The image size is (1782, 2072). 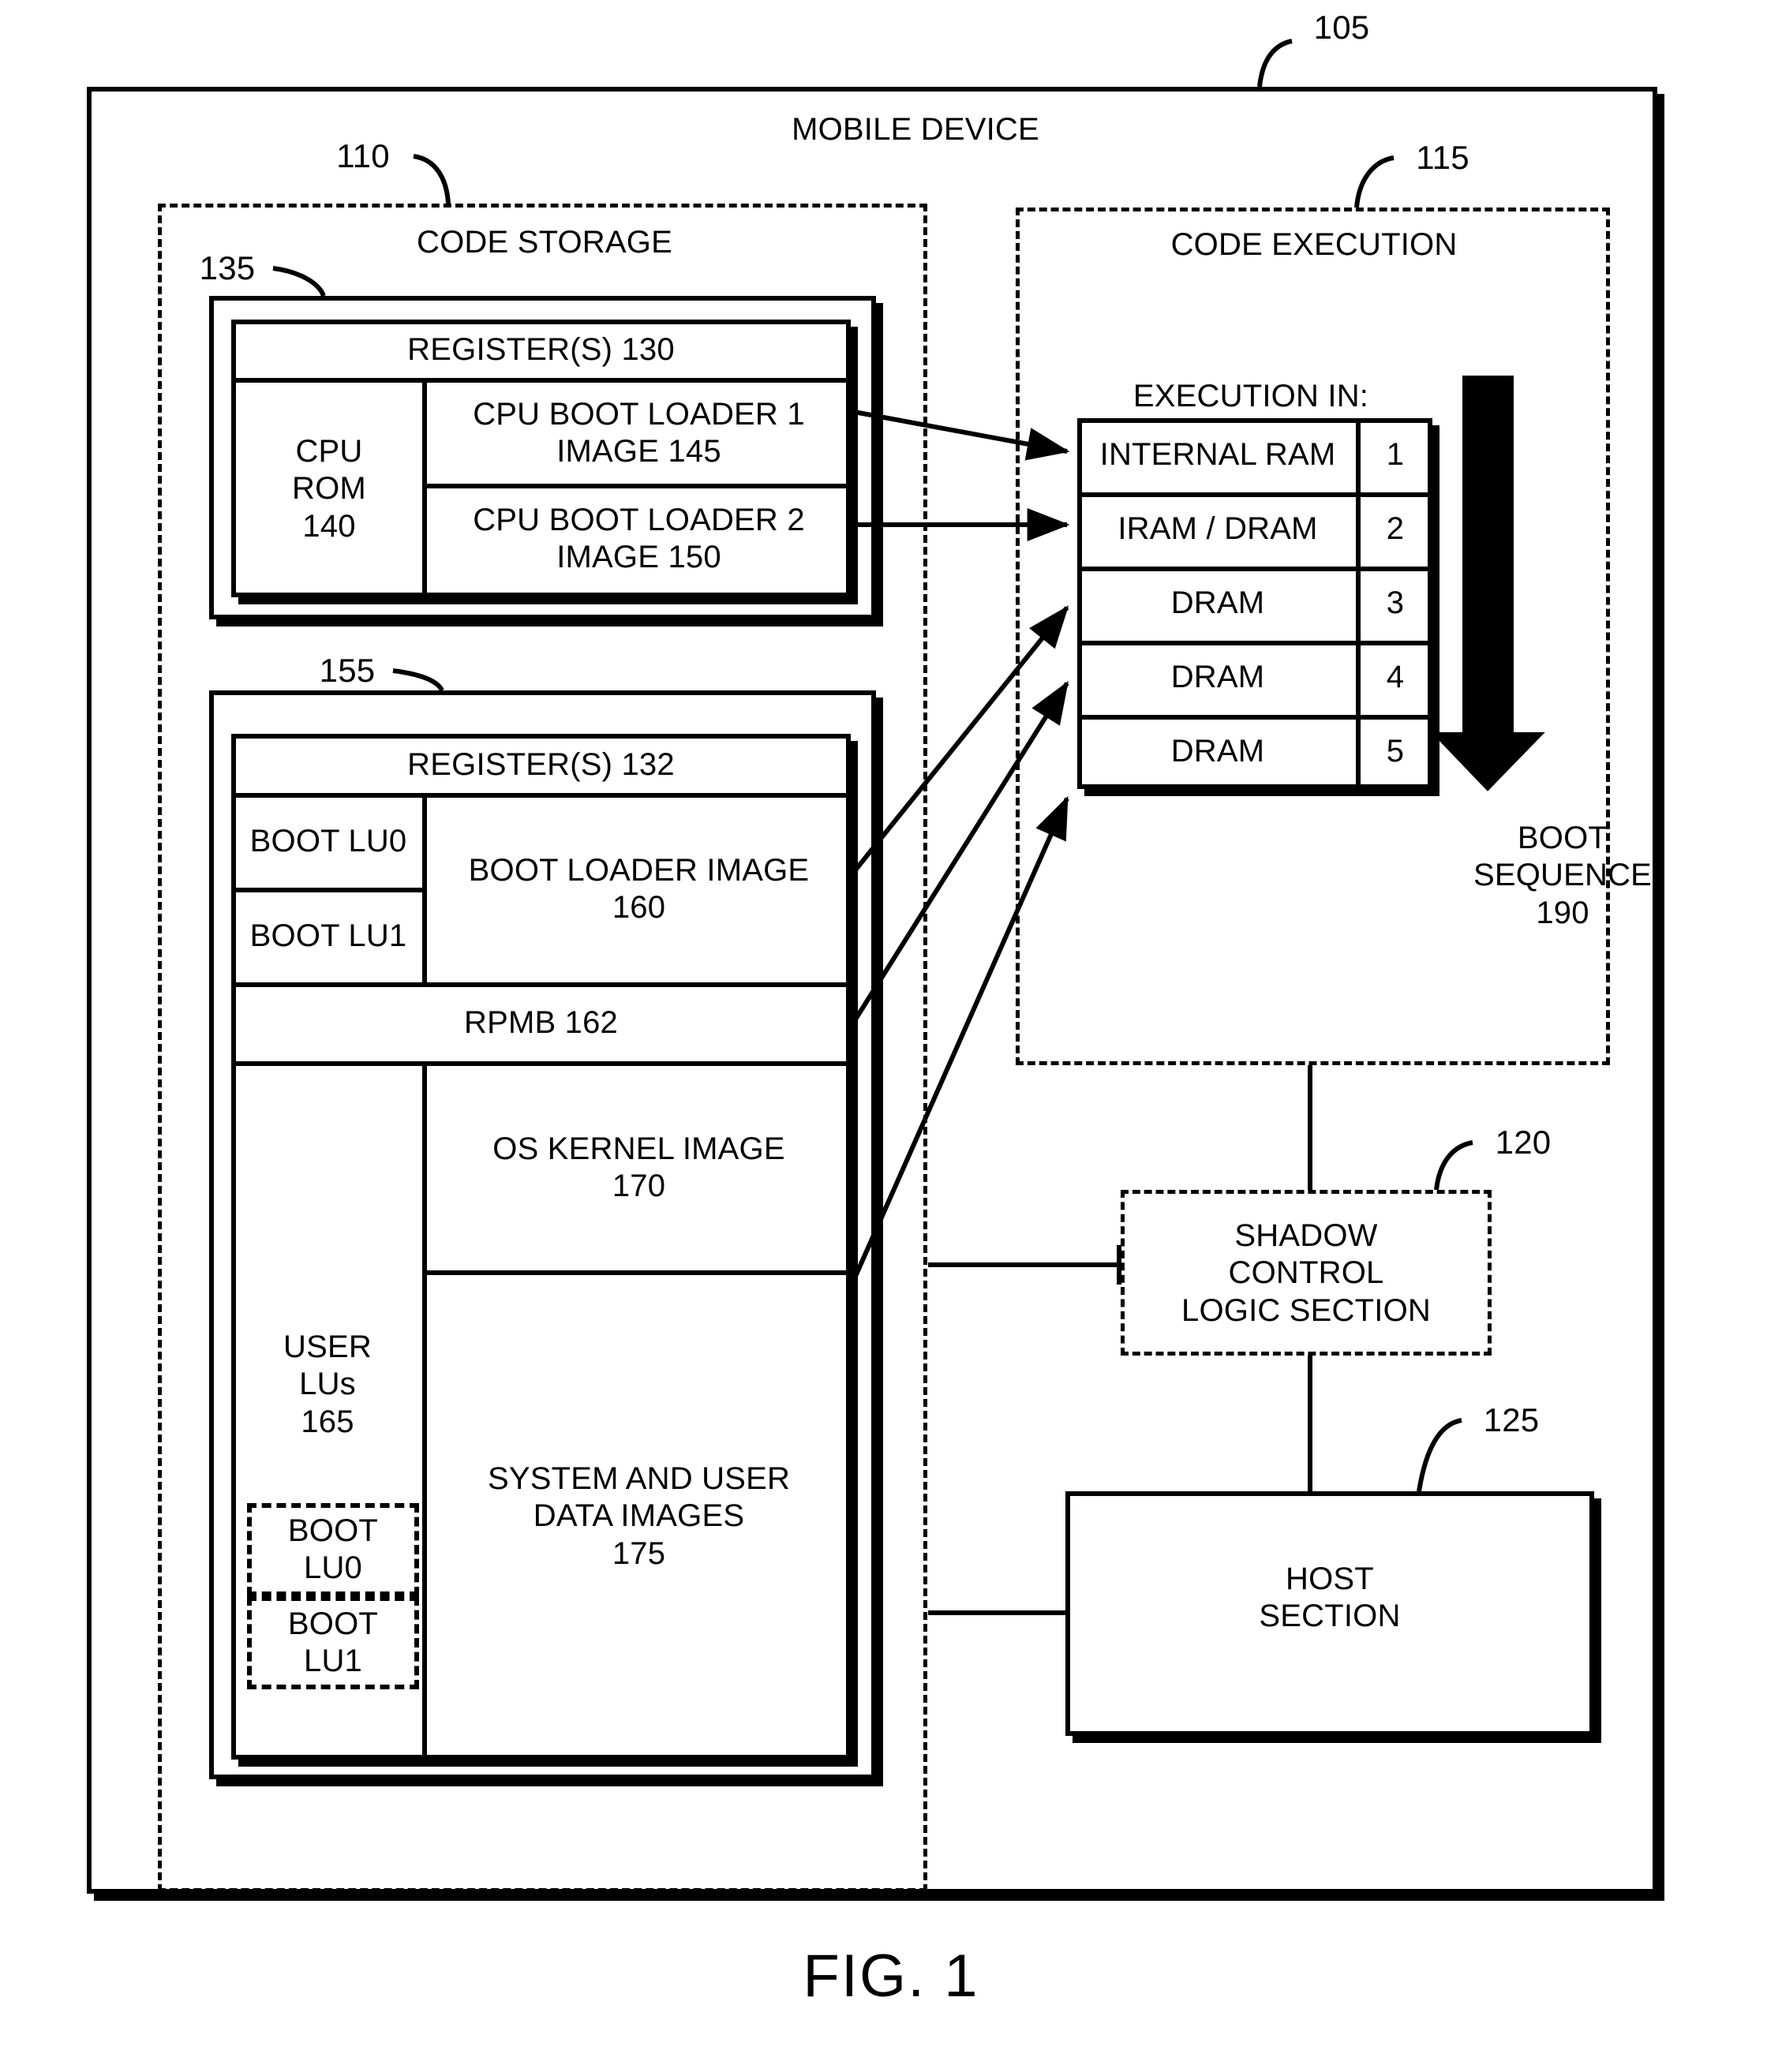 I want to click on ref-125: 125, so click(x=1511, y=1420).